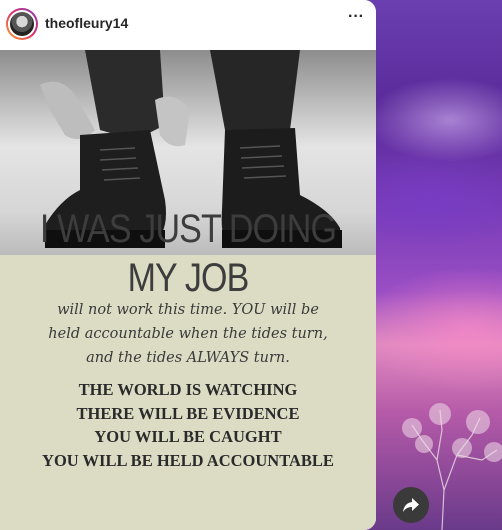 This screenshot has height=530, width=502. What do you see at coordinates (188, 278) in the screenshot?
I see `meme-headline-line-2: MY JOB` at bounding box center [188, 278].